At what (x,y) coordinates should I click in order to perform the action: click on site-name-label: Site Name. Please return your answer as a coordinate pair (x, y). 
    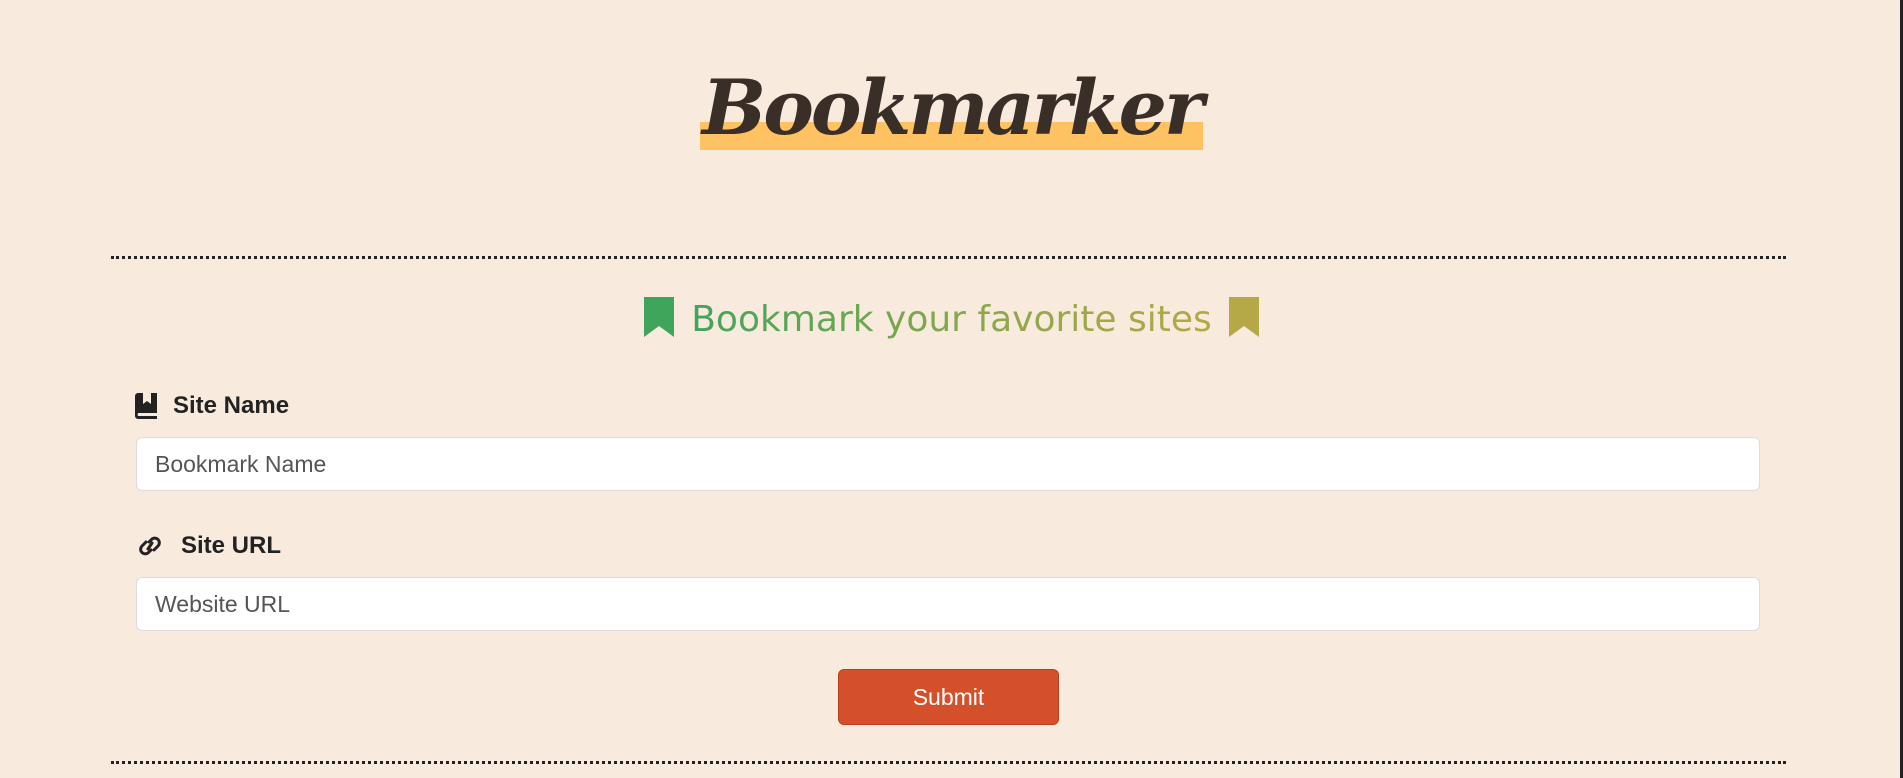
    Looking at the image, I should click on (212, 406).